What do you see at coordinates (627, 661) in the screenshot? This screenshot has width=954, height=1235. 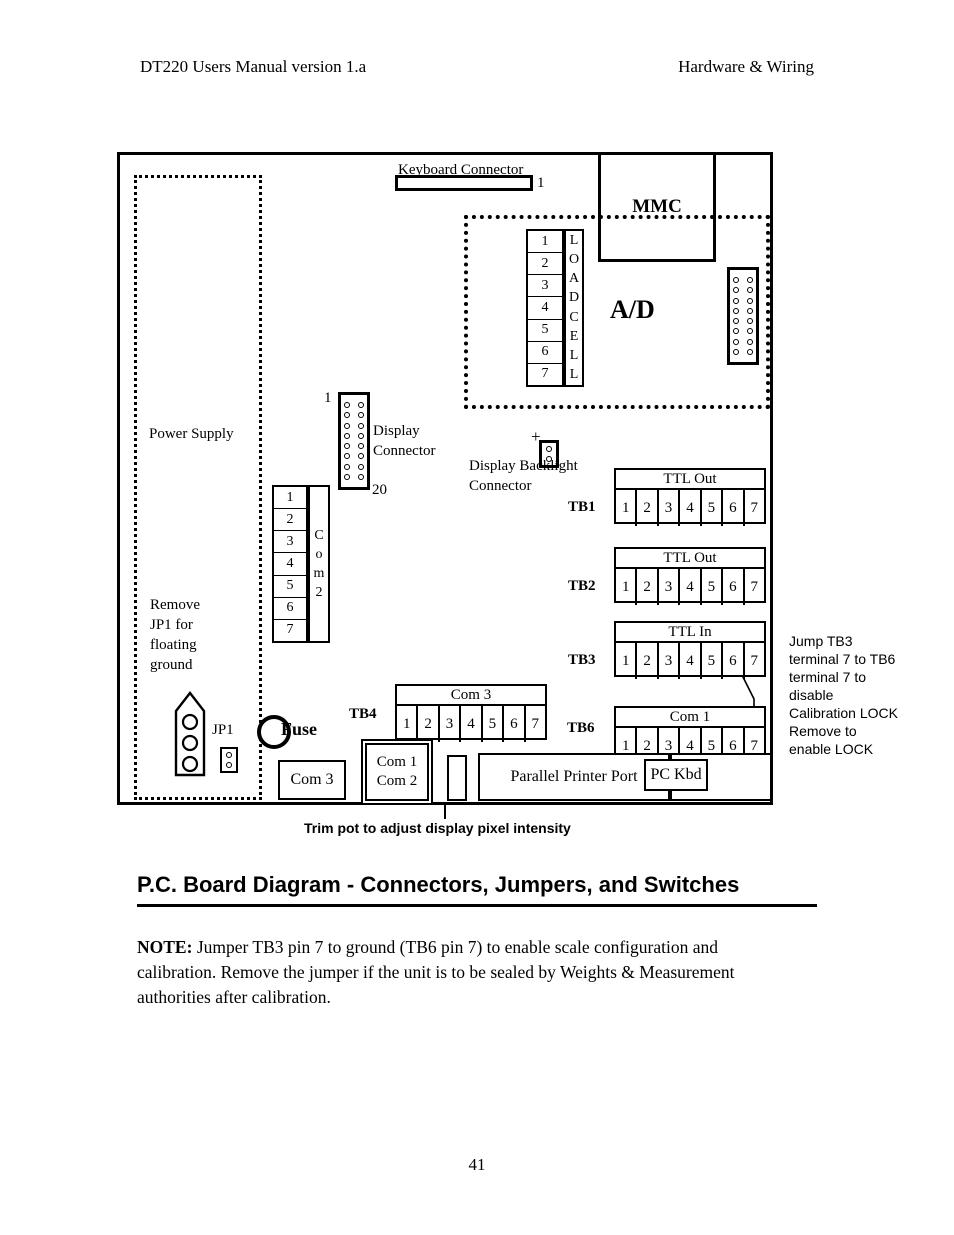 I see `tb3-pin: 1` at bounding box center [627, 661].